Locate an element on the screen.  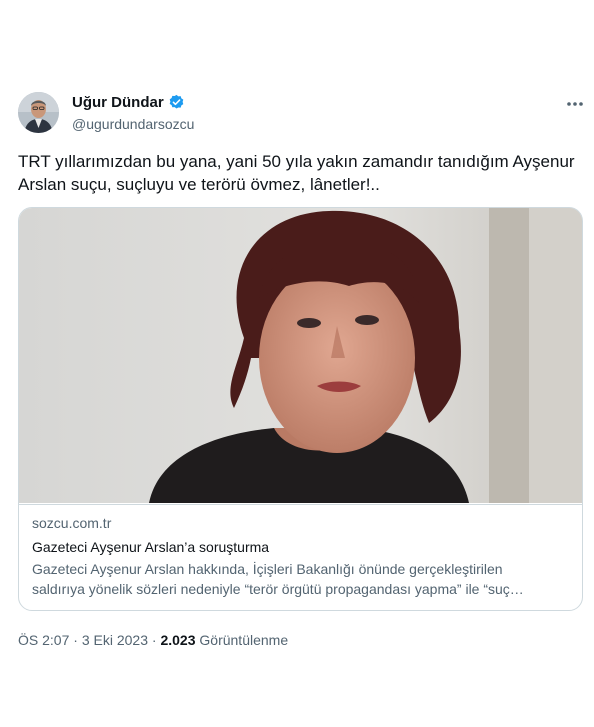
avatar-photo is located at coordinates (38, 112).